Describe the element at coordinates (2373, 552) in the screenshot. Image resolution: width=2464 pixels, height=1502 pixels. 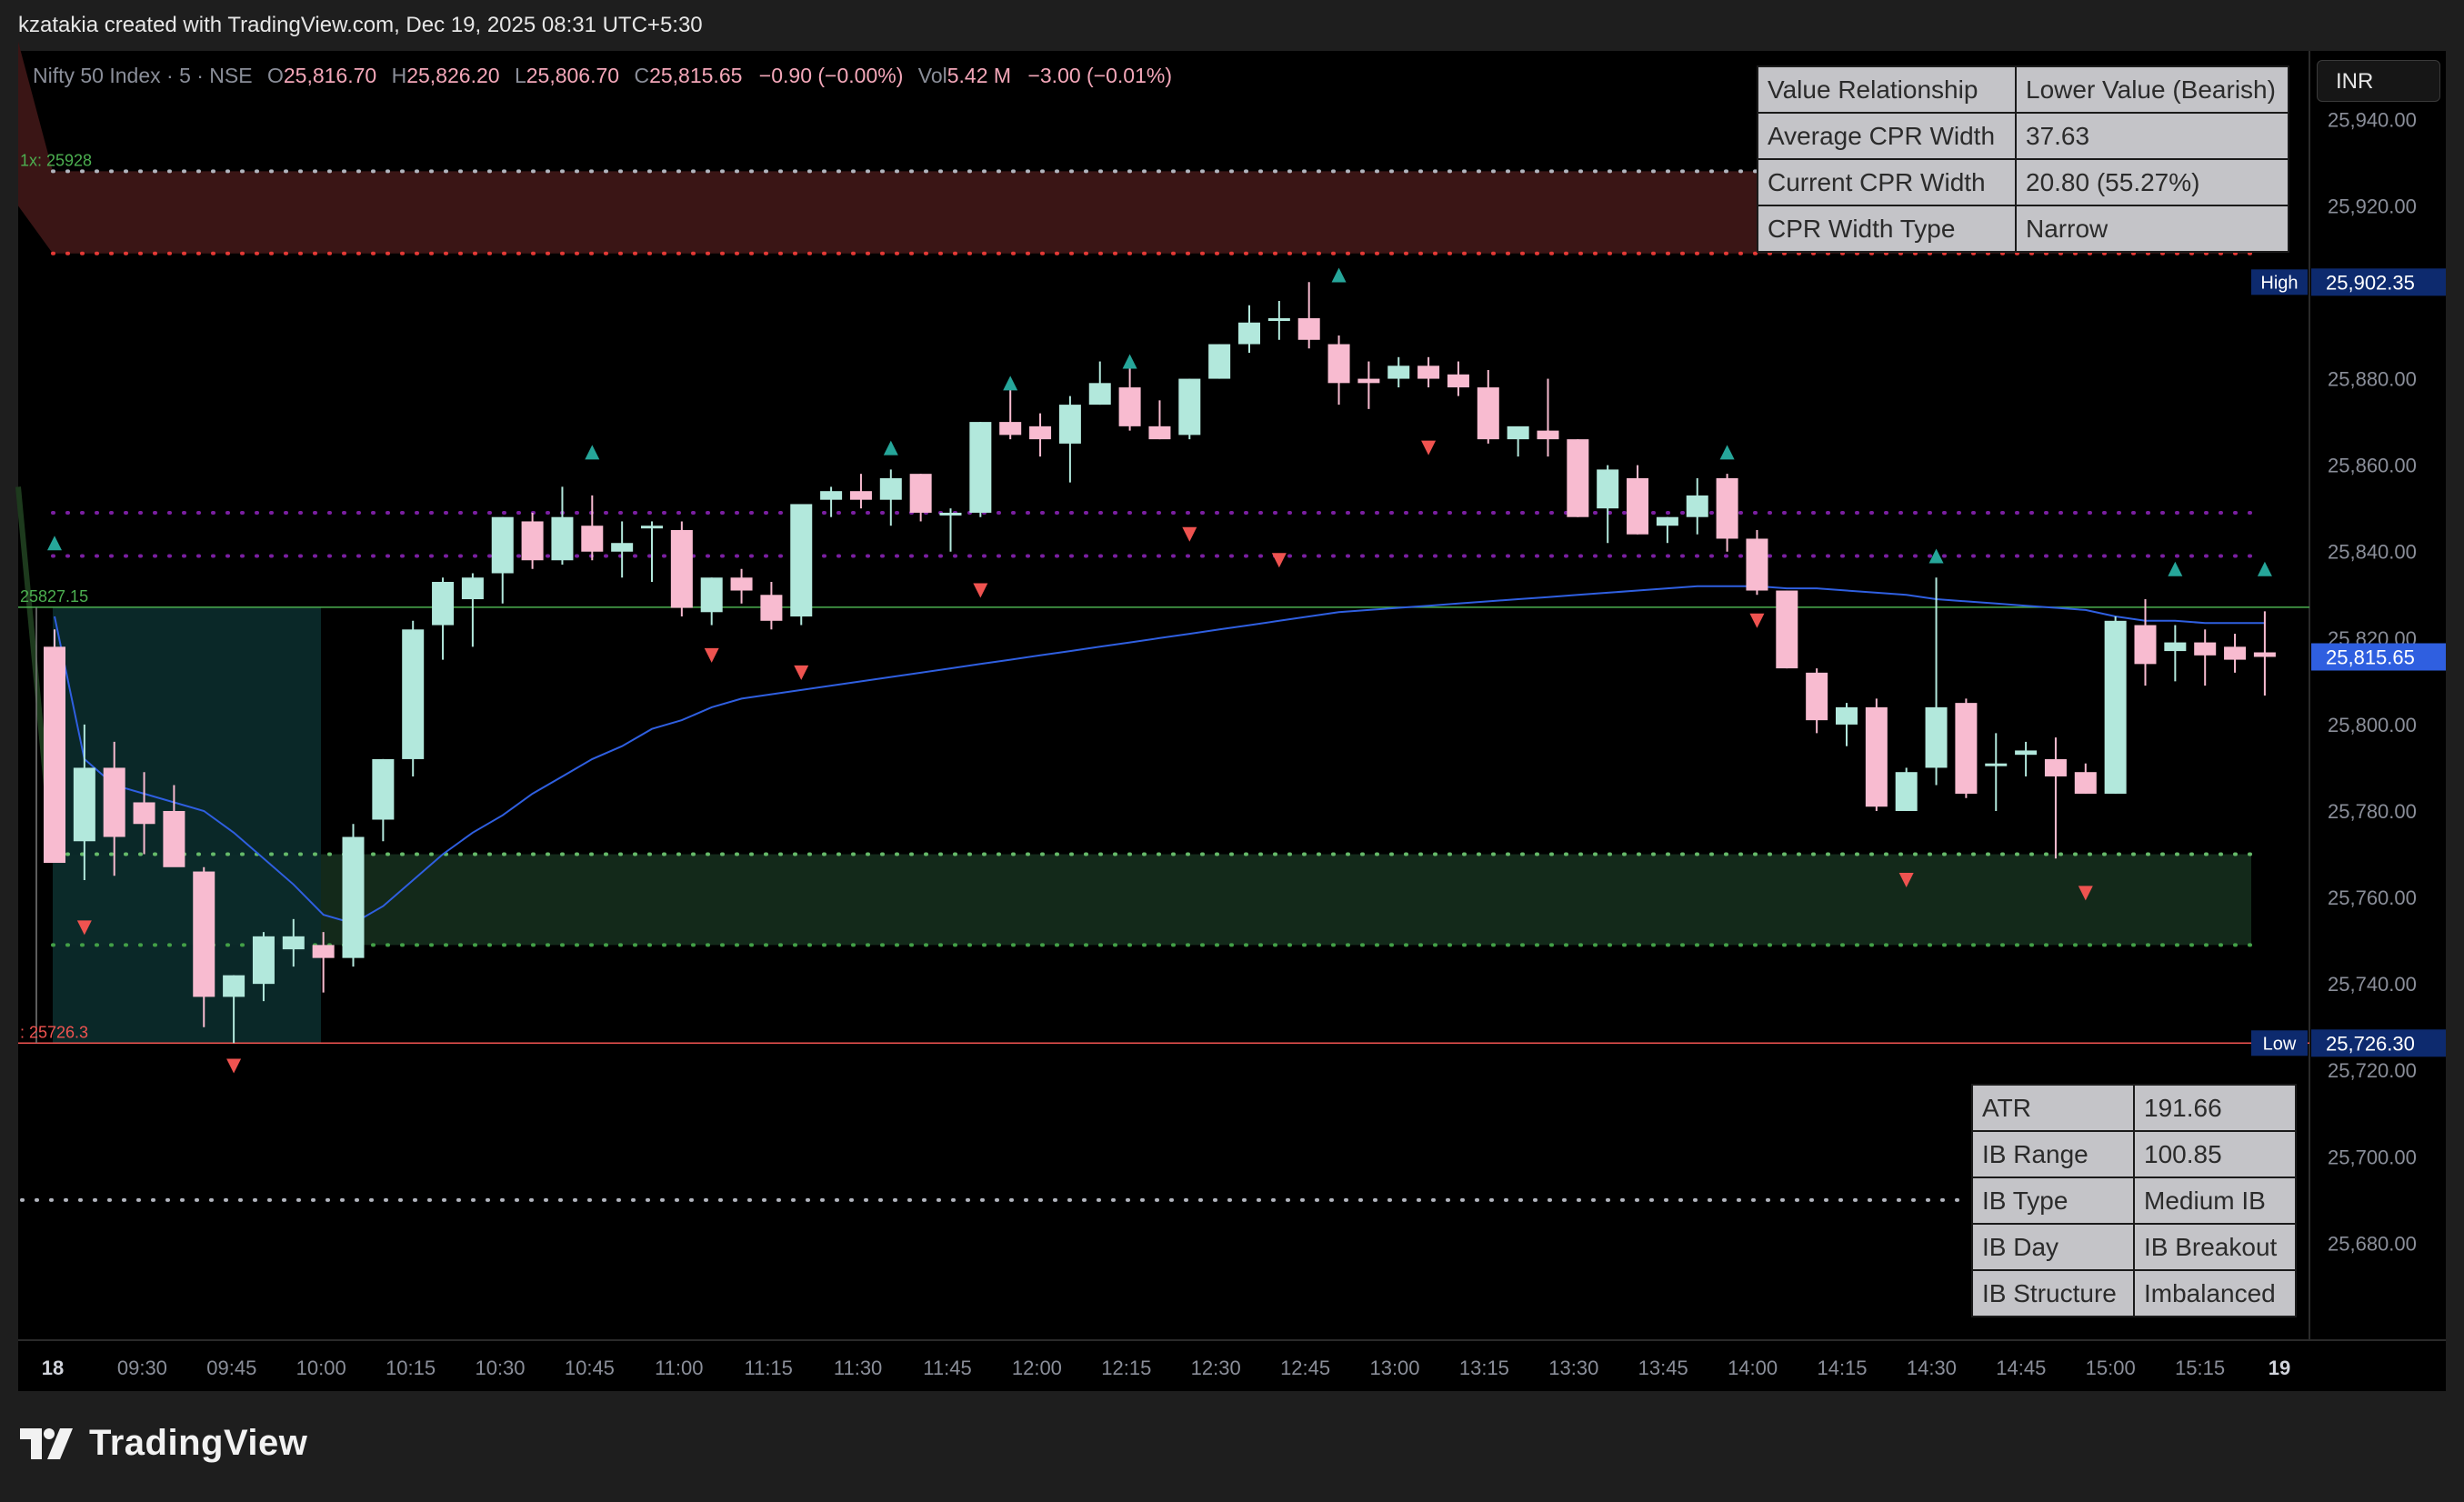
I see `y-tick-label: 25,840.00` at that location.